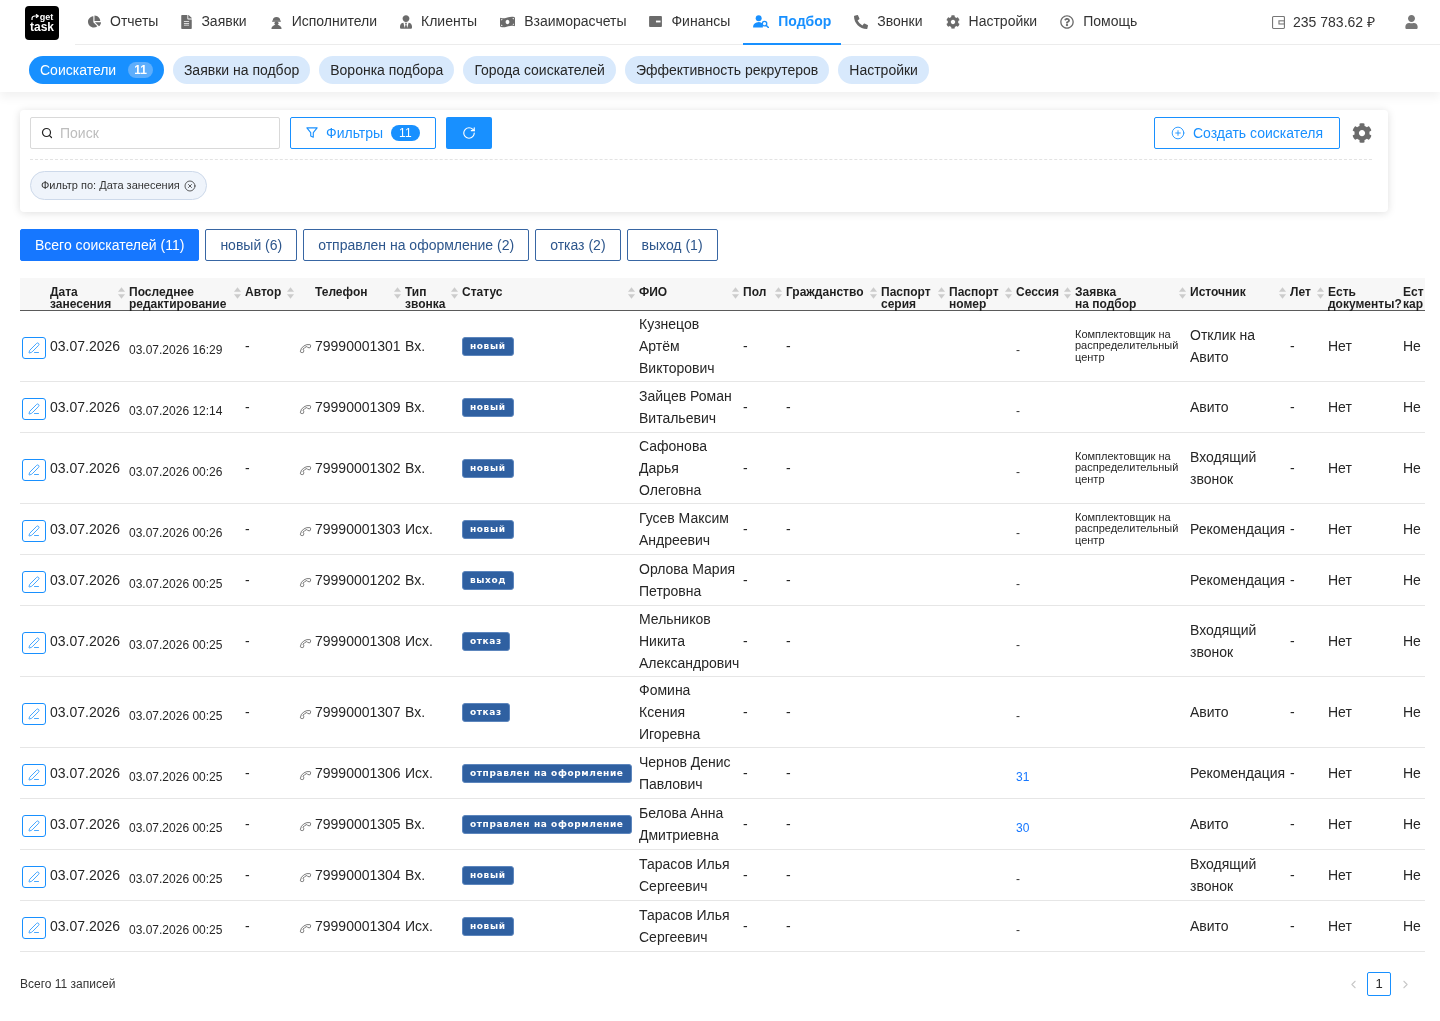 This screenshot has height=1021, width=1440. What do you see at coordinates (727, 70) in the screenshot?
I see `subtab: Эффективность рекрутеров` at bounding box center [727, 70].